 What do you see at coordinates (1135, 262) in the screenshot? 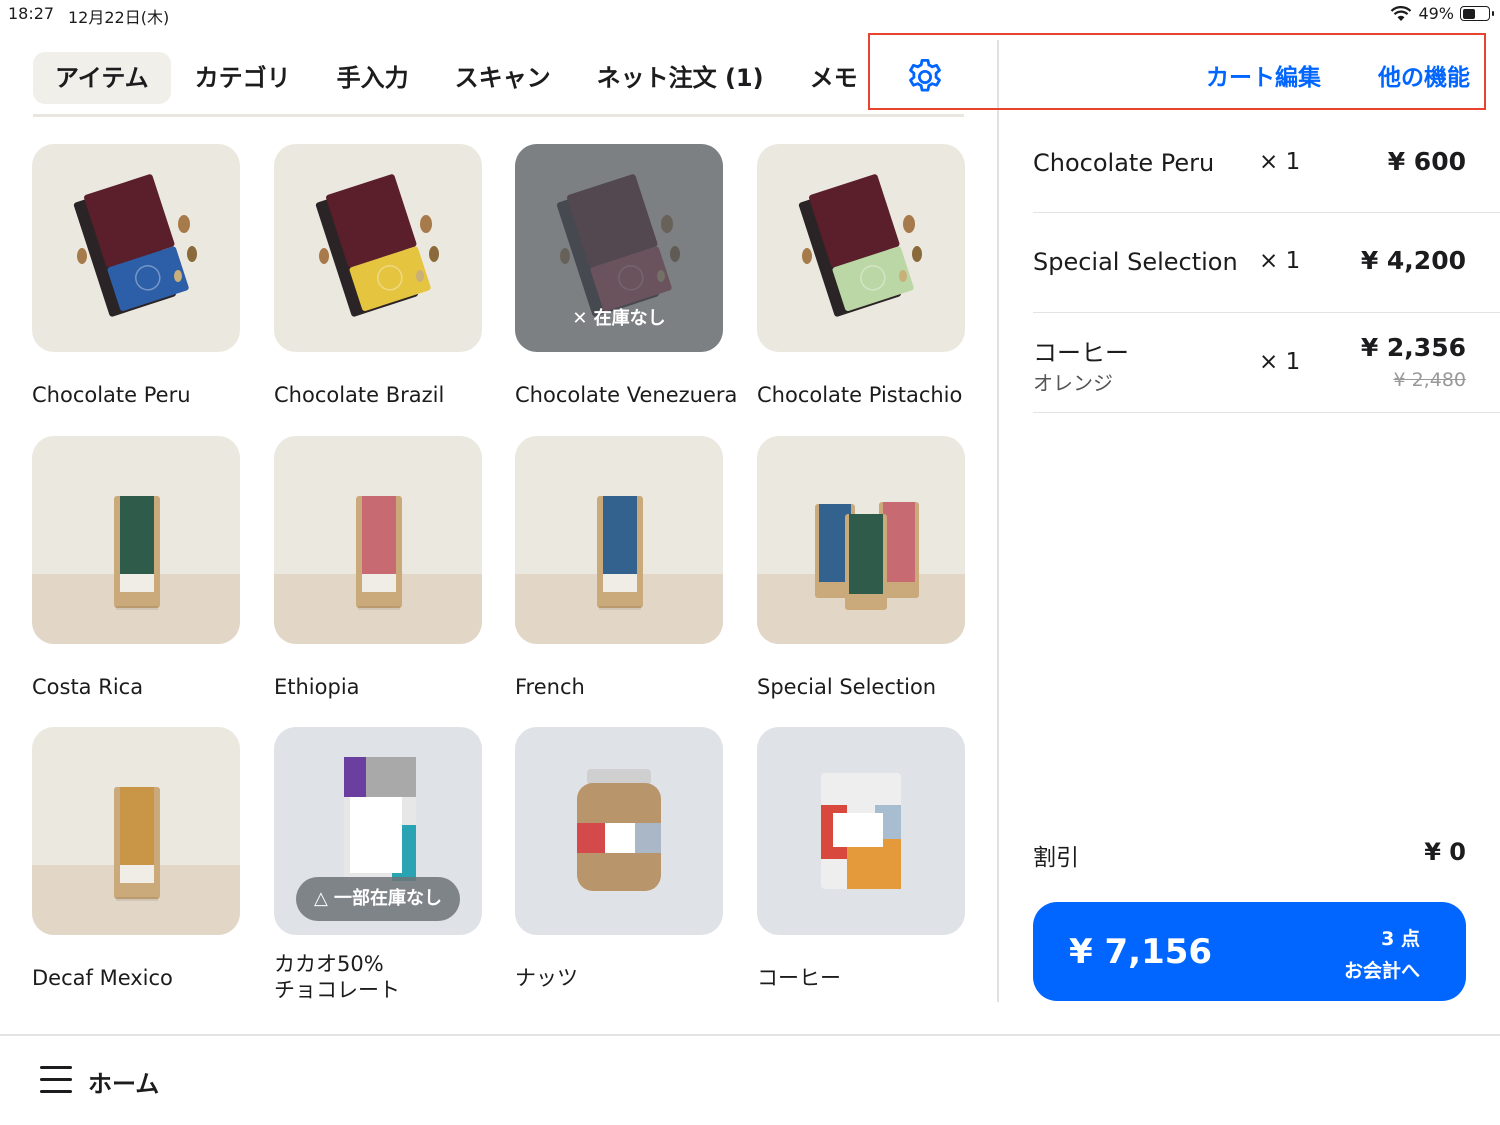
I see `cart-line-name: Special Selection` at bounding box center [1135, 262].